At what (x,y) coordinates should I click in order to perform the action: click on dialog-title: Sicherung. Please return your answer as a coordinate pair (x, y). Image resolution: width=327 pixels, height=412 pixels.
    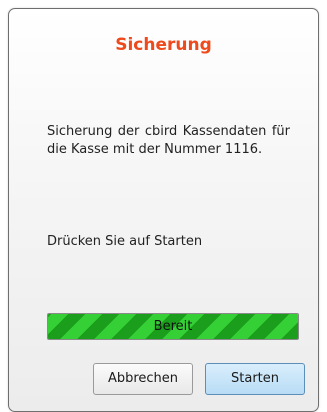
    Looking at the image, I should click on (163, 45).